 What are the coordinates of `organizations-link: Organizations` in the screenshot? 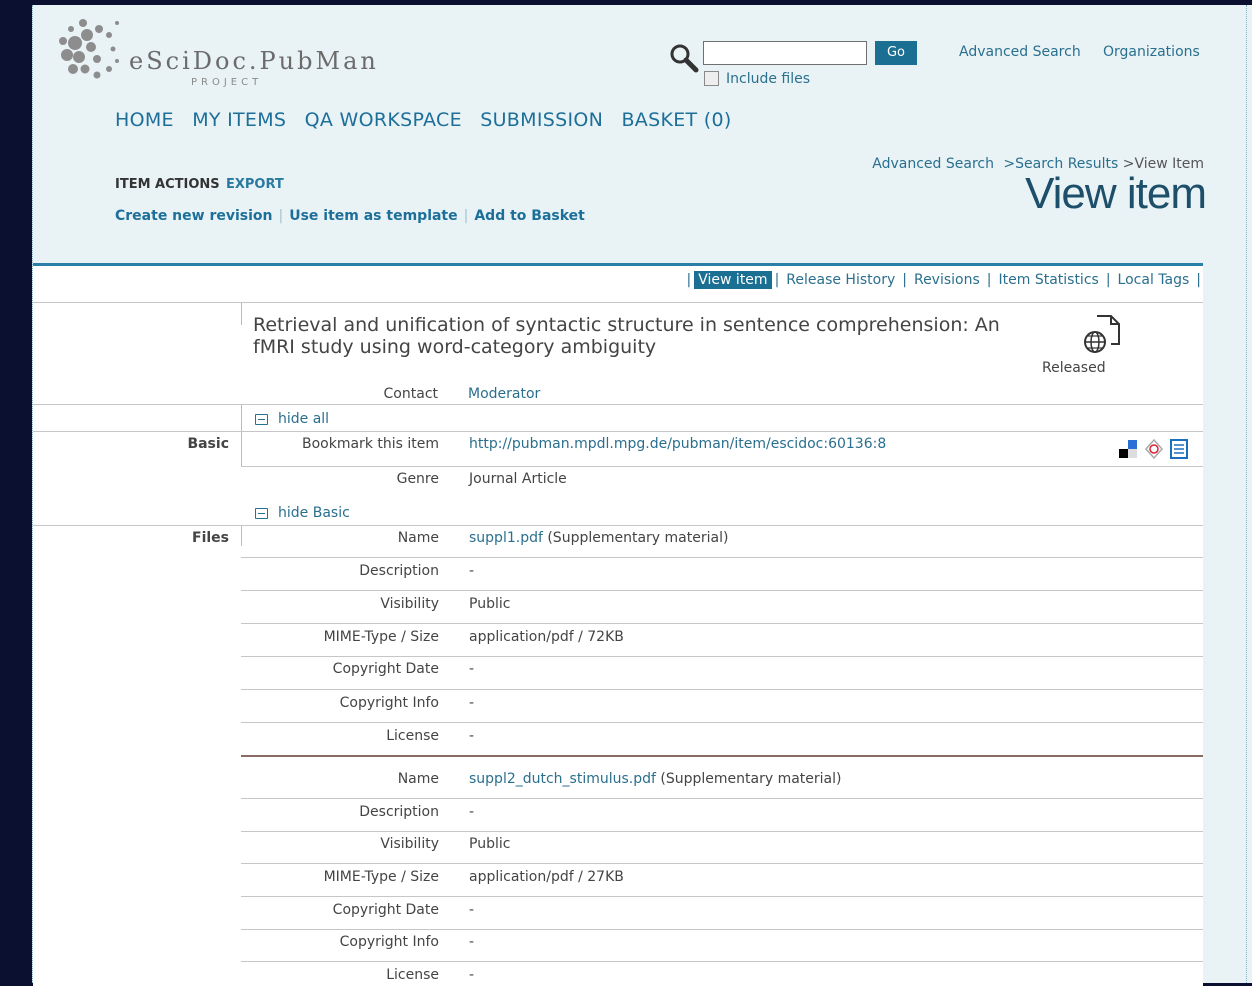 It's located at (1151, 52).